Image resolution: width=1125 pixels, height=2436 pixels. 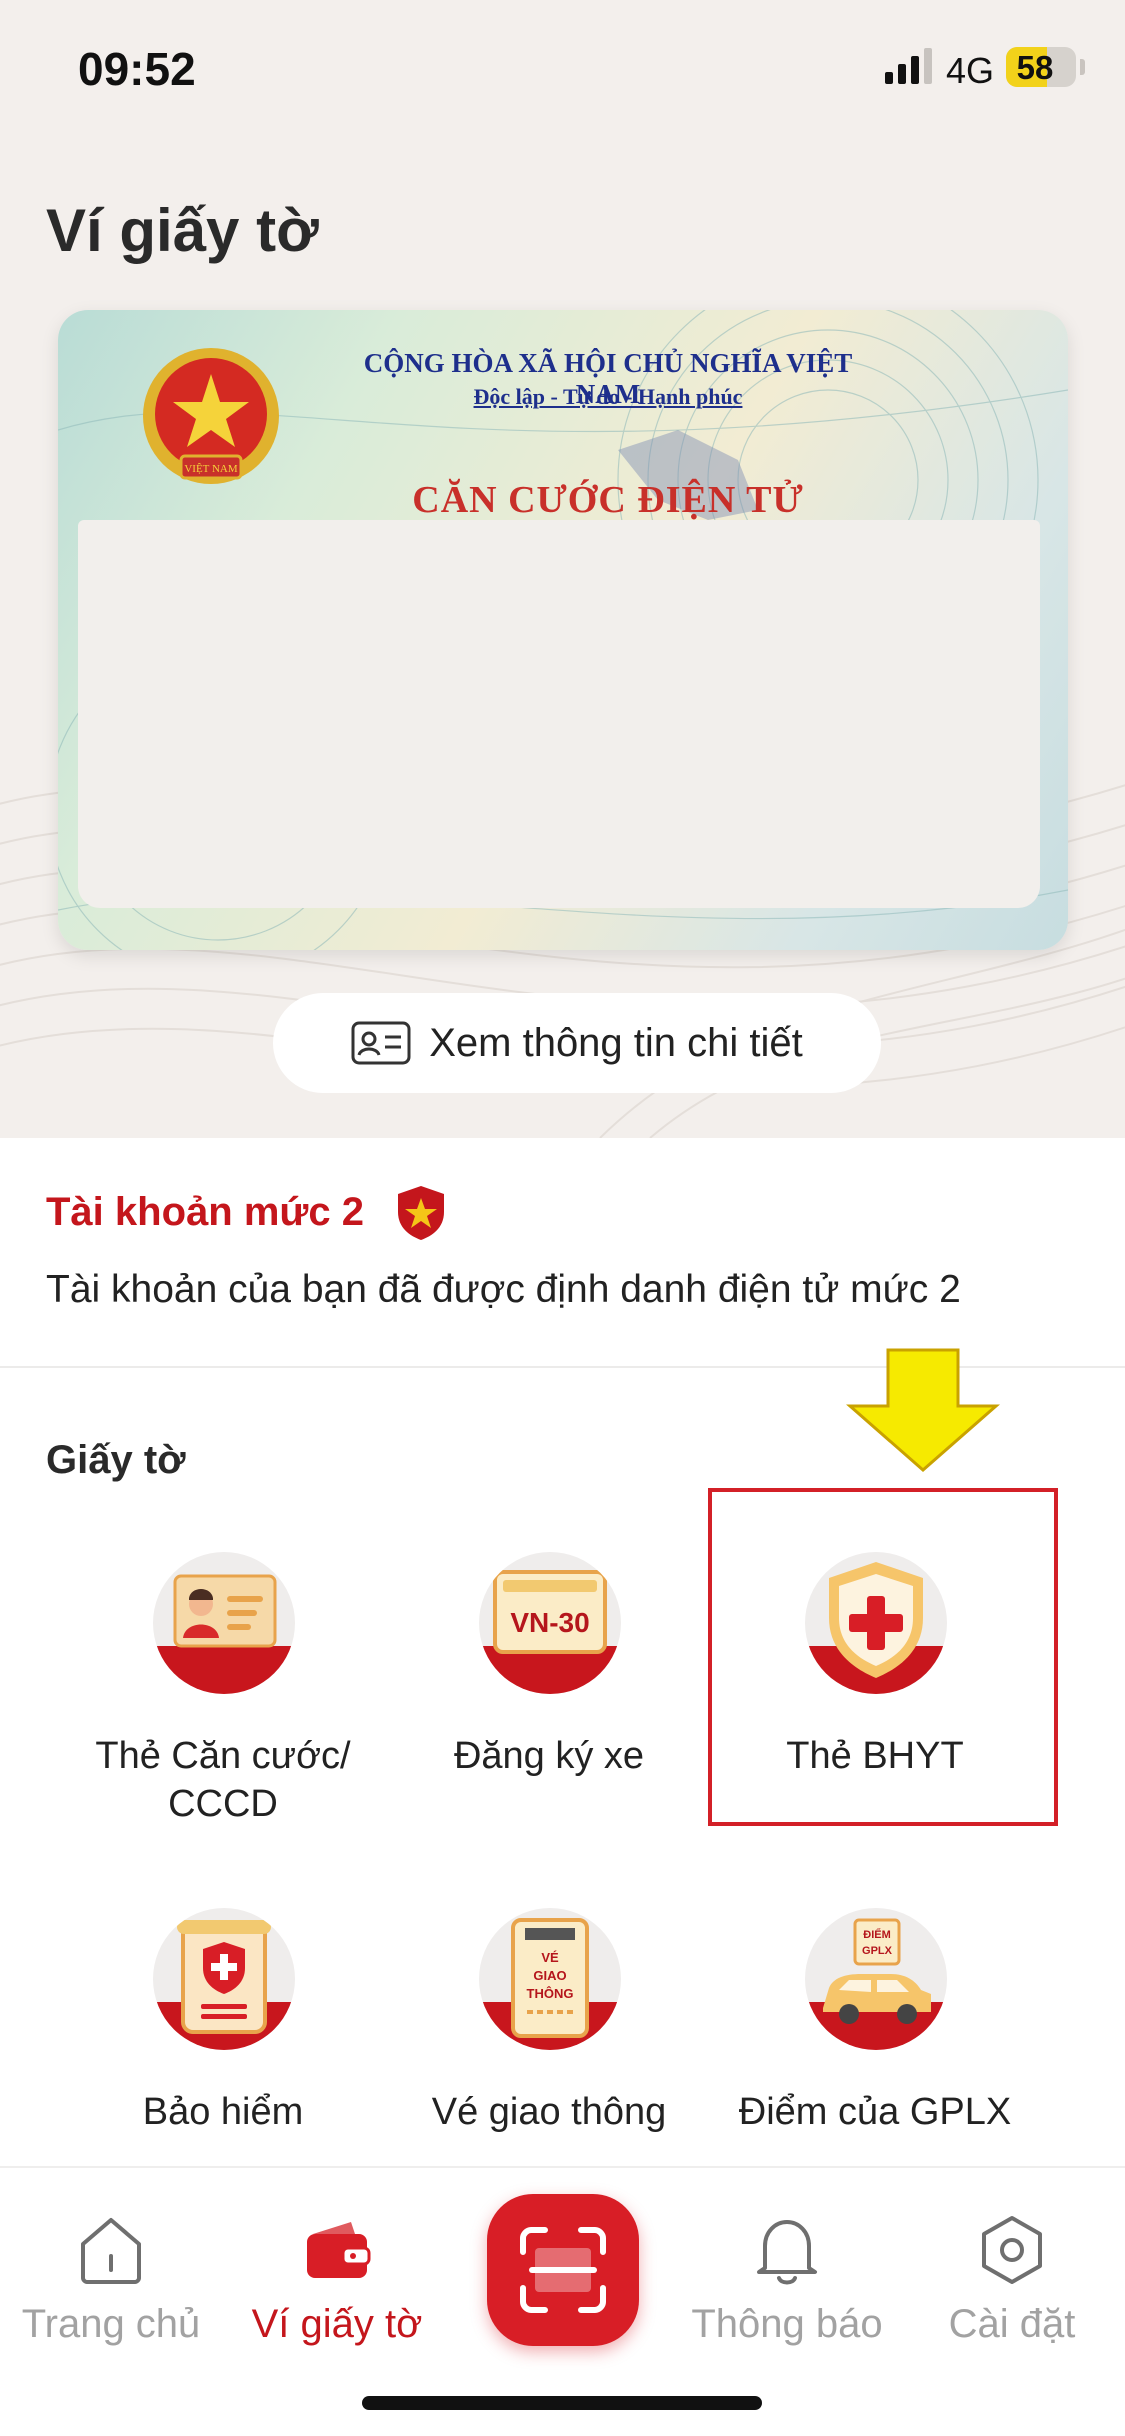 What do you see at coordinates (1035, 67) in the screenshot?
I see `battery-percent: 58` at bounding box center [1035, 67].